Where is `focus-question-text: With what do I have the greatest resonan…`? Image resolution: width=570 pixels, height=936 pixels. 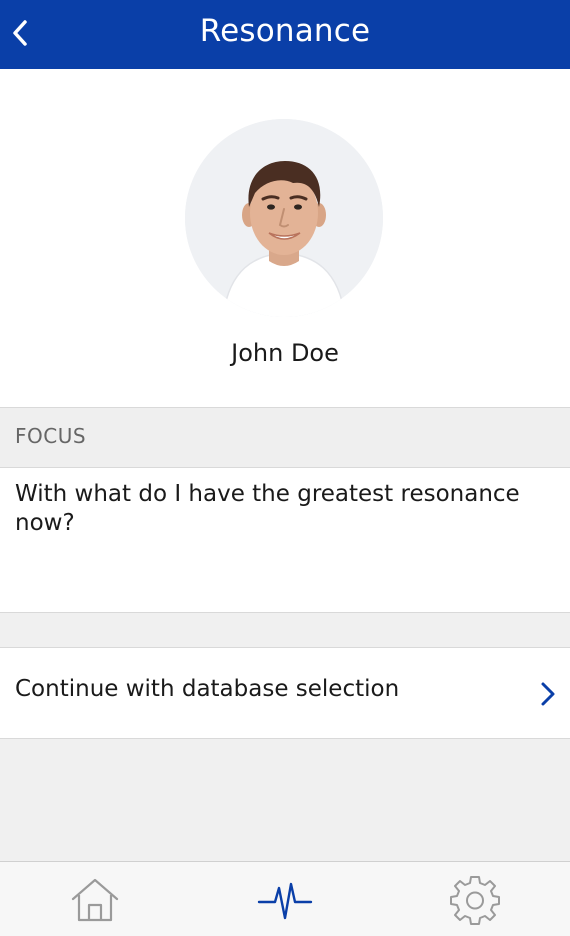 focus-question-text: With what do I have the greatest resonan… is located at coordinates (267, 508).